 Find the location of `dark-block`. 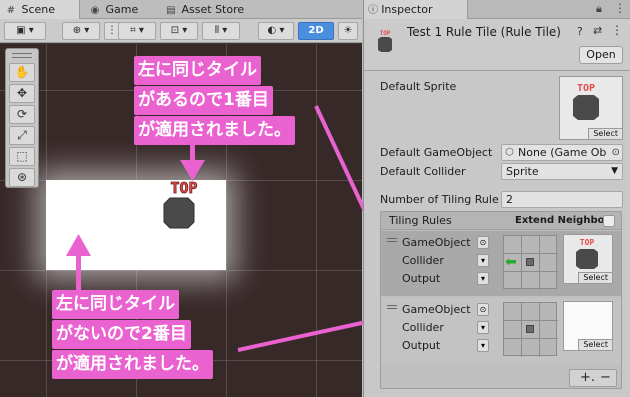

dark-block is located at coordinates (179, 213).